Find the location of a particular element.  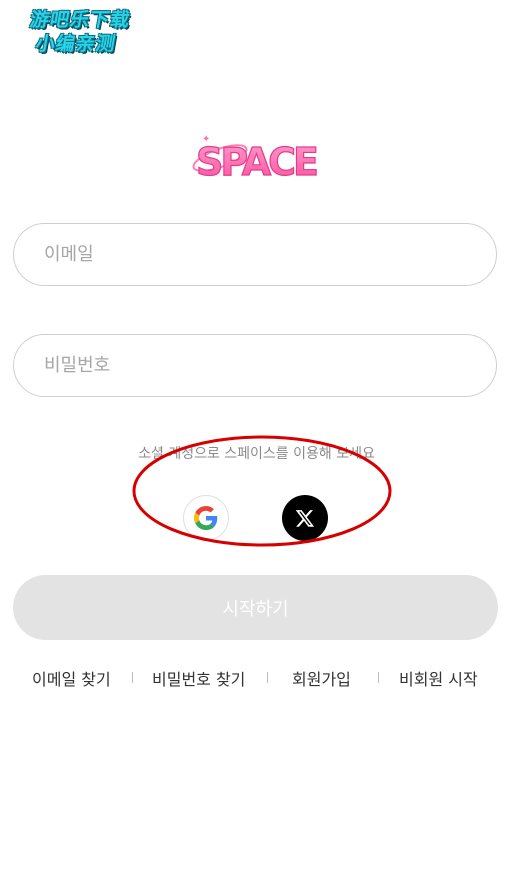

x-icon is located at coordinates (305, 518).